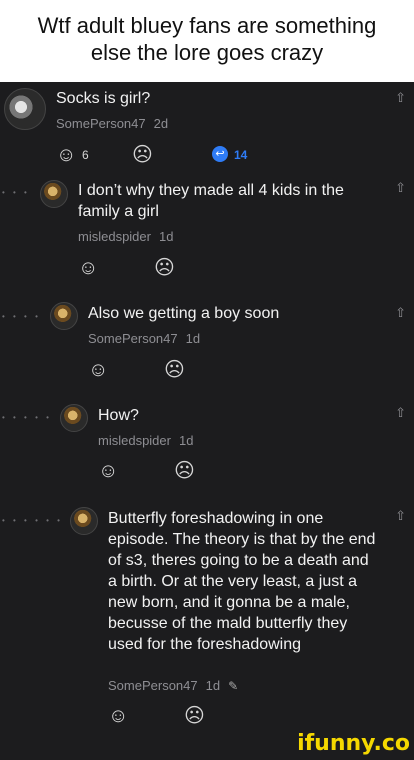  Describe the element at coordinates (240, 155) in the screenshot. I see `reply-count: 14` at that location.